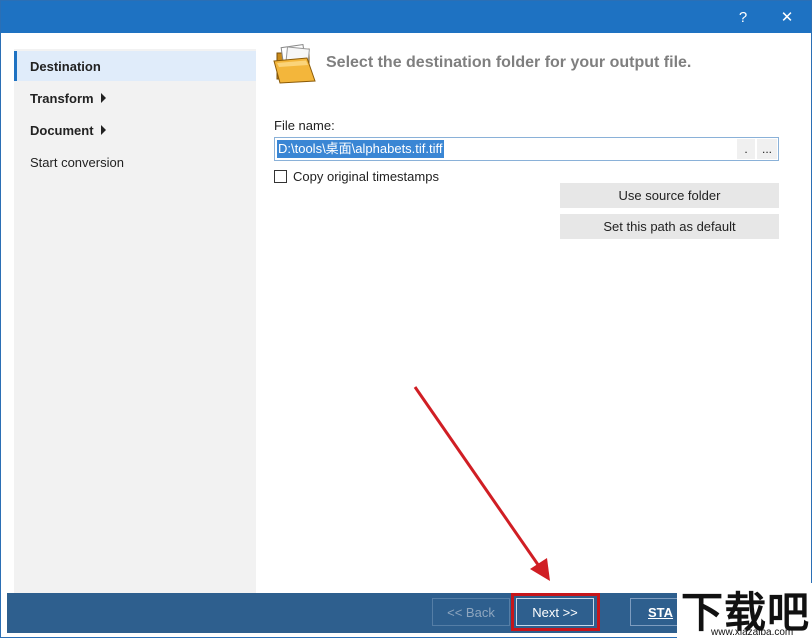 Image resolution: width=812 pixels, height=640 pixels. What do you see at coordinates (280, 176) in the screenshot?
I see `checkbox-box` at bounding box center [280, 176].